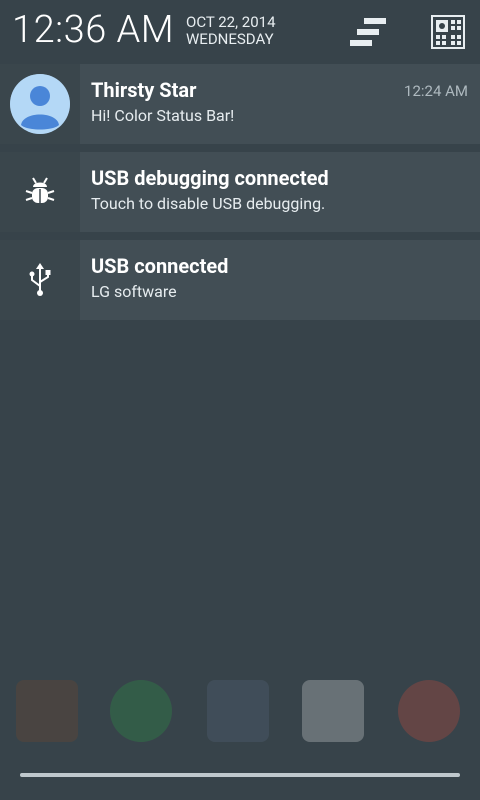  I want to click on notification-title: Thirsty Star, so click(144, 90).